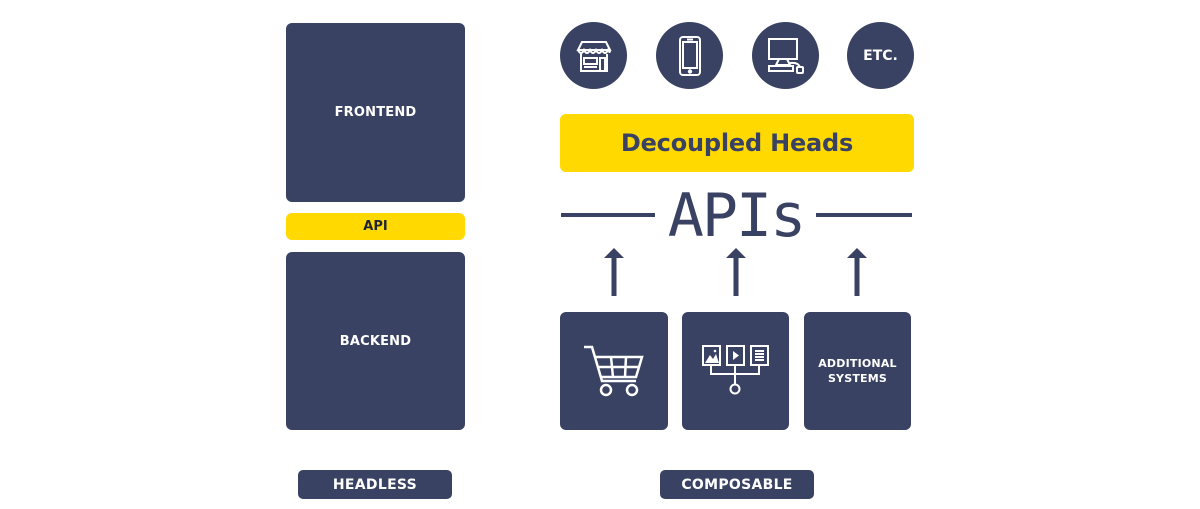  What do you see at coordinates (857, 378) in the screenshot?
I see `additional-systems-line2: SYSTEMS` at bounding box center [857, 378].